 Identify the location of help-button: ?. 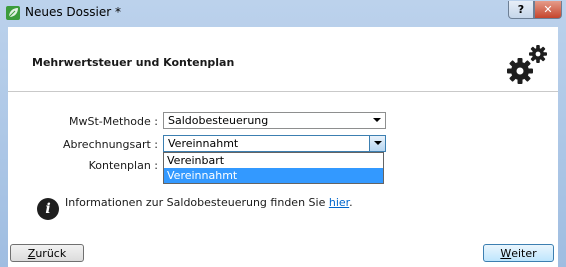
(521, 10).